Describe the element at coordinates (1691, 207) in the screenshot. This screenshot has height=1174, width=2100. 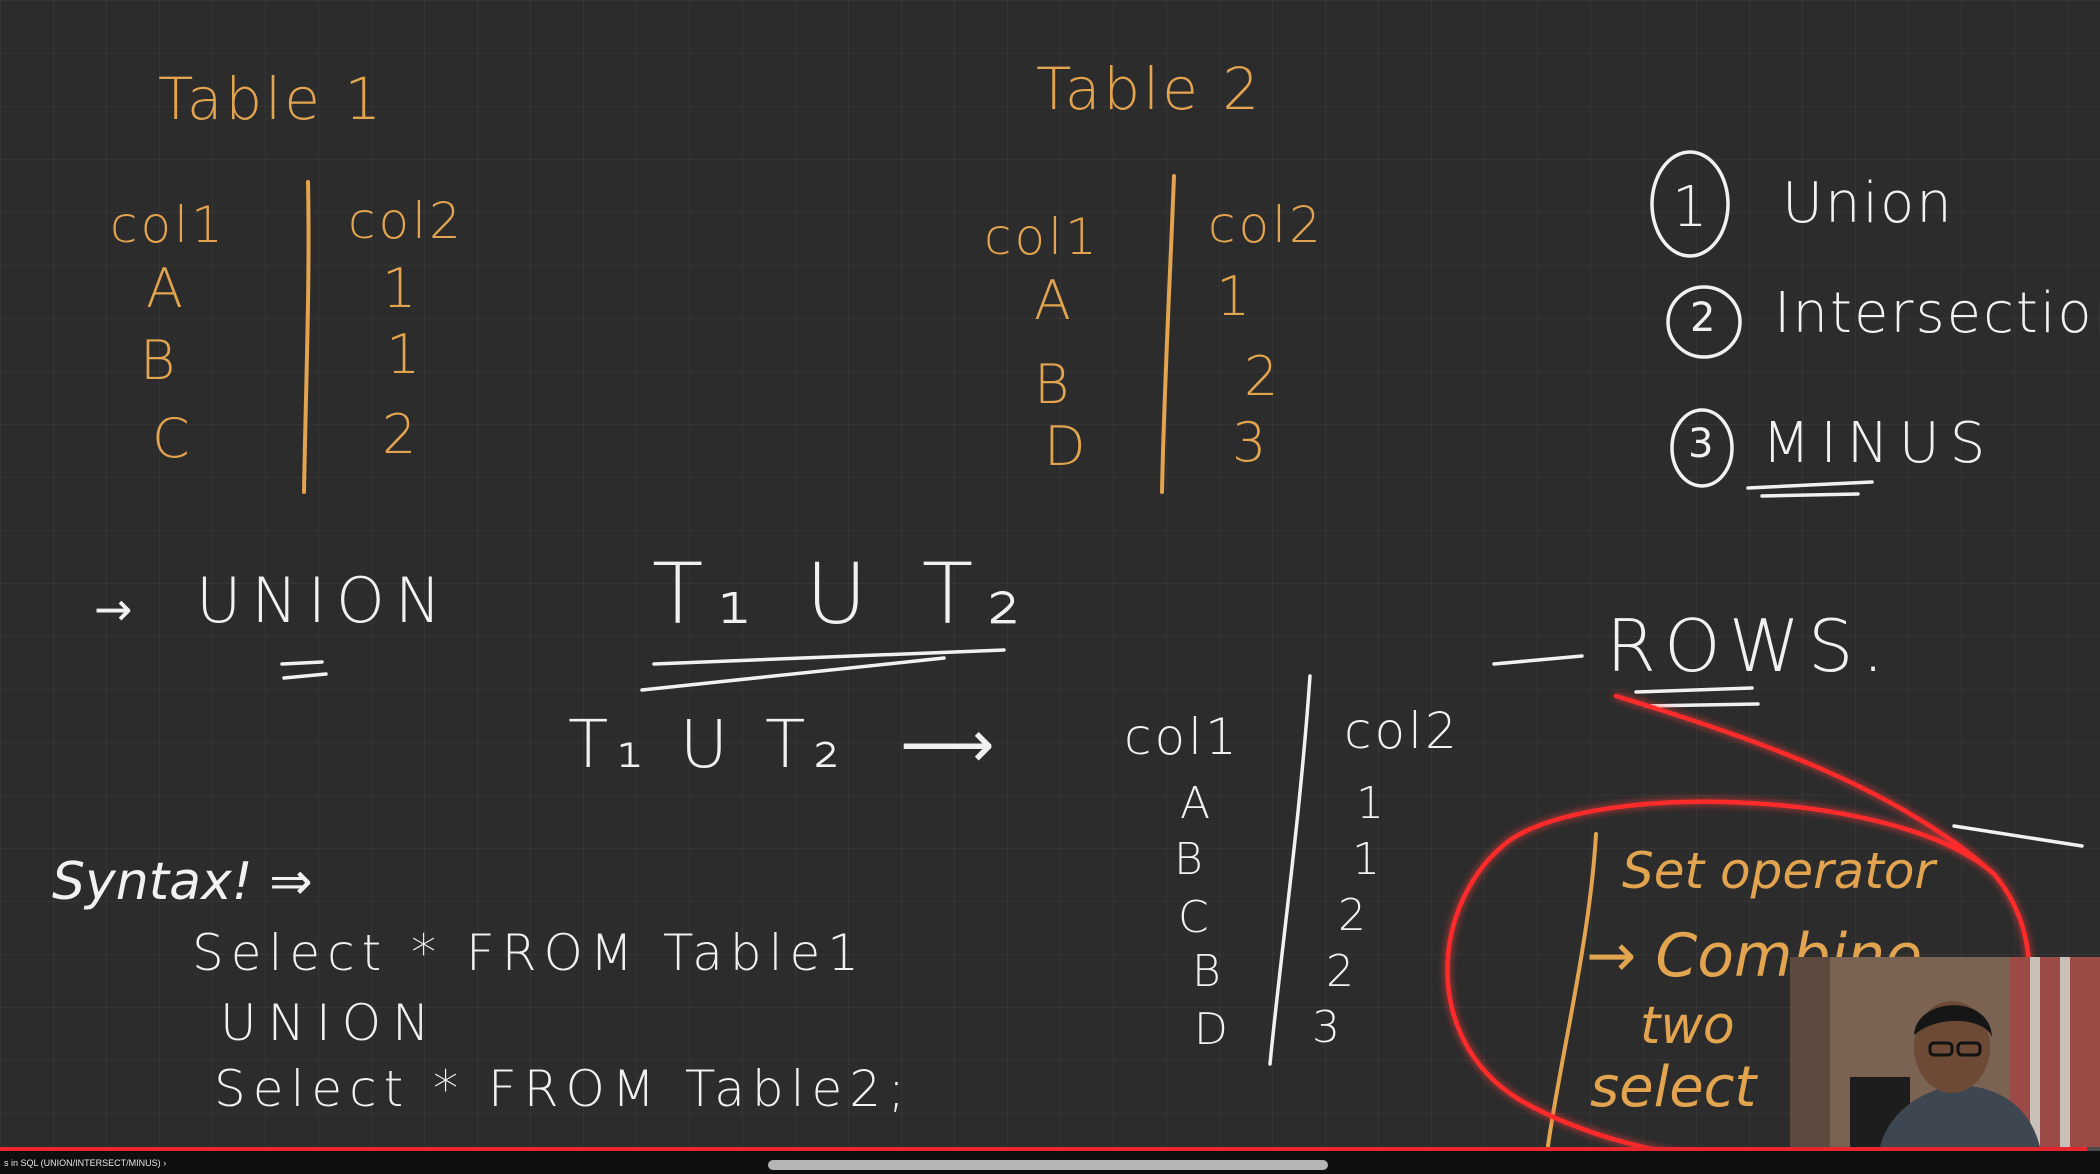
I see `operation-number: 1` at that location.